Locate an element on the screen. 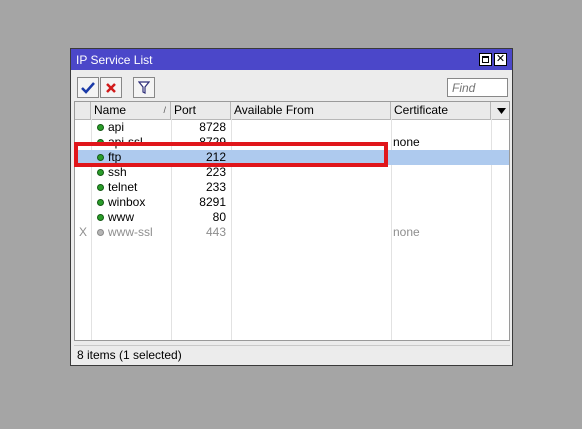 This screenshot has width=582, height=429. maximize-icon is located at coordinates (485, 59).